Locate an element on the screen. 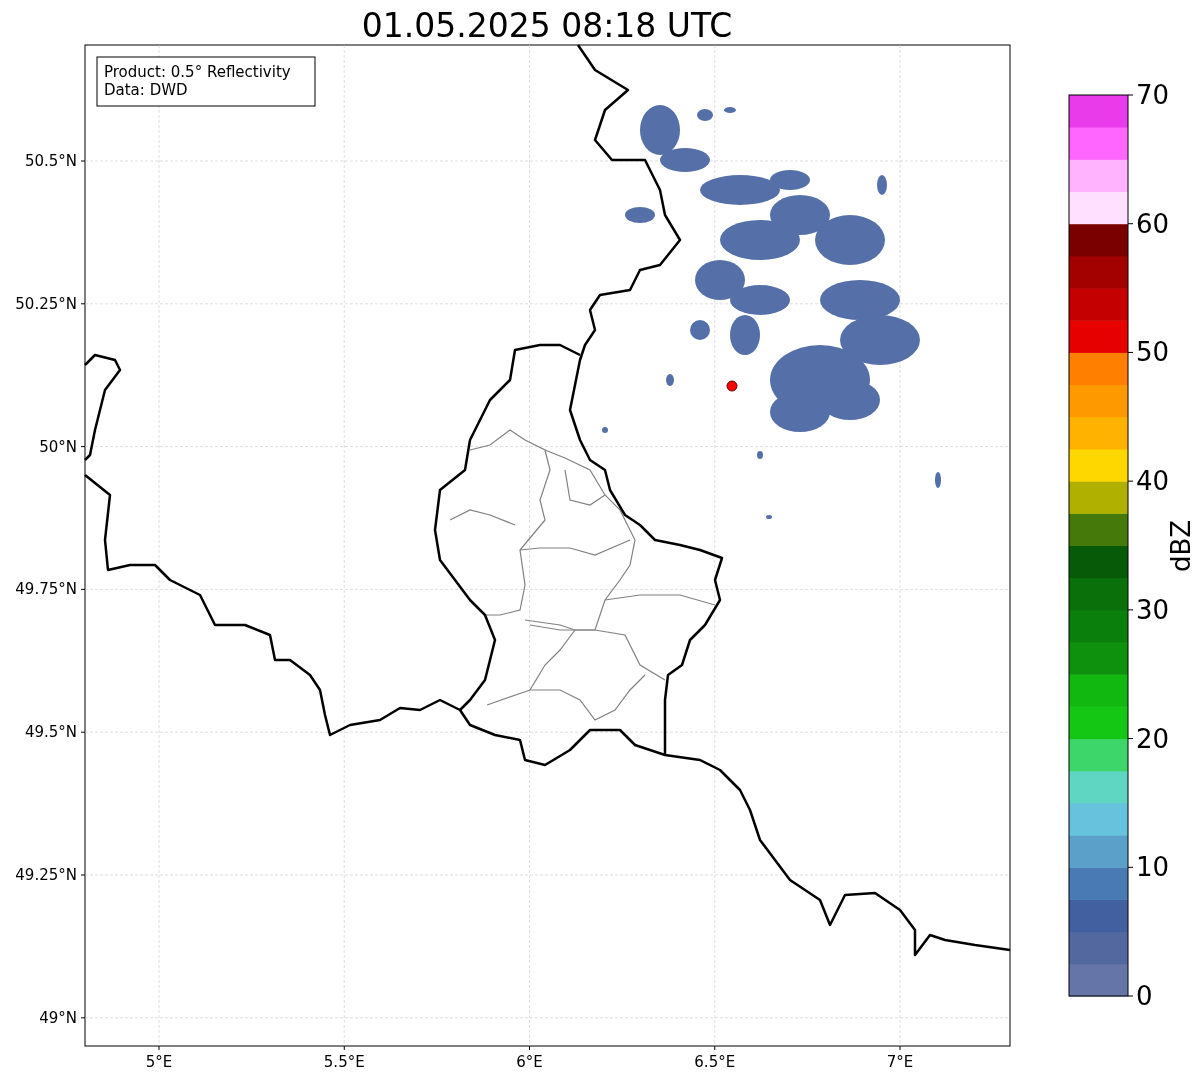 The width and height of the screenshot is (1202, 1081). colorbar-tick-label: 70 is located at coordinates (1153, 95).